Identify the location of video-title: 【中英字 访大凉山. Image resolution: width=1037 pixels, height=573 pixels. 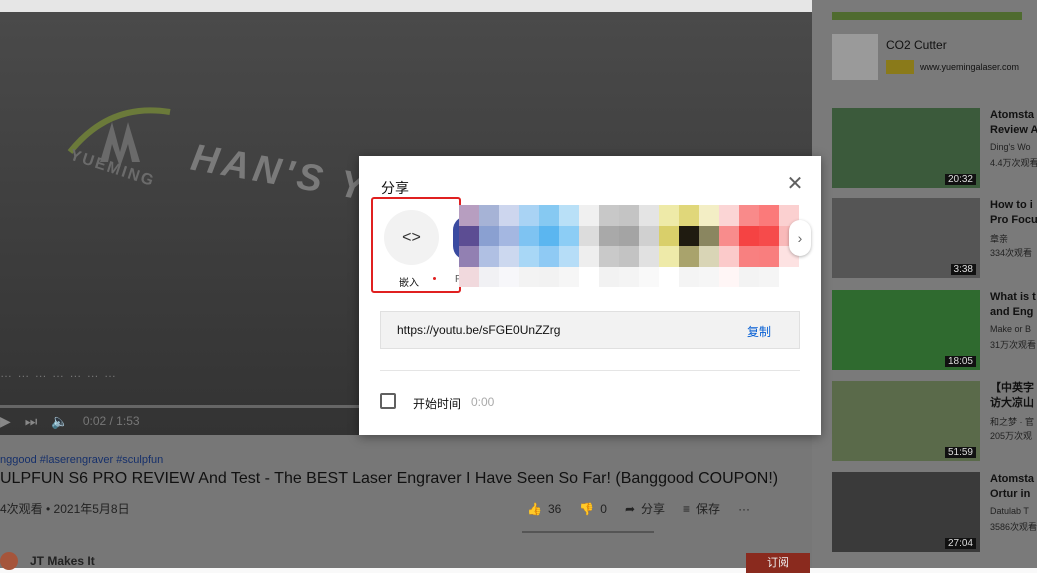
(1012, 395).